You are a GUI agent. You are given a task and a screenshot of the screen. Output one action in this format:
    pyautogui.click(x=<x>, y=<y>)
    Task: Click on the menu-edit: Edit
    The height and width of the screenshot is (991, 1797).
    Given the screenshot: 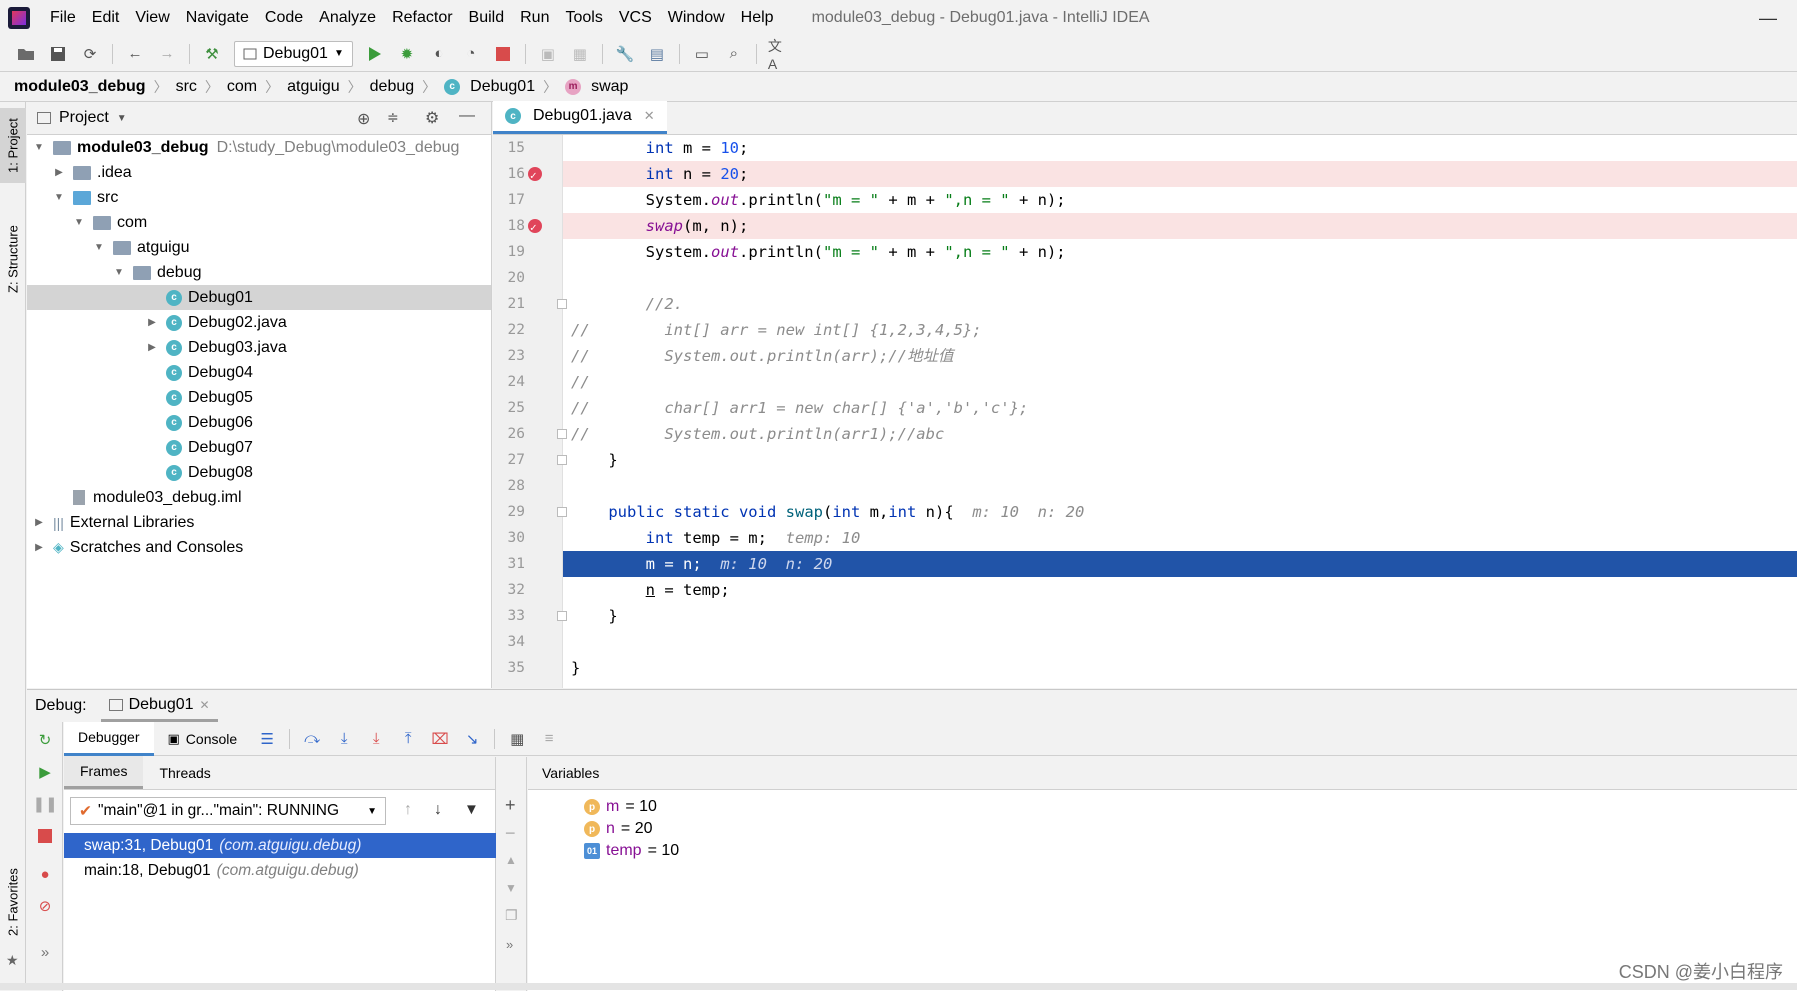 What is the action you would take?
    pyautogui.click(x=106, y=18)
    